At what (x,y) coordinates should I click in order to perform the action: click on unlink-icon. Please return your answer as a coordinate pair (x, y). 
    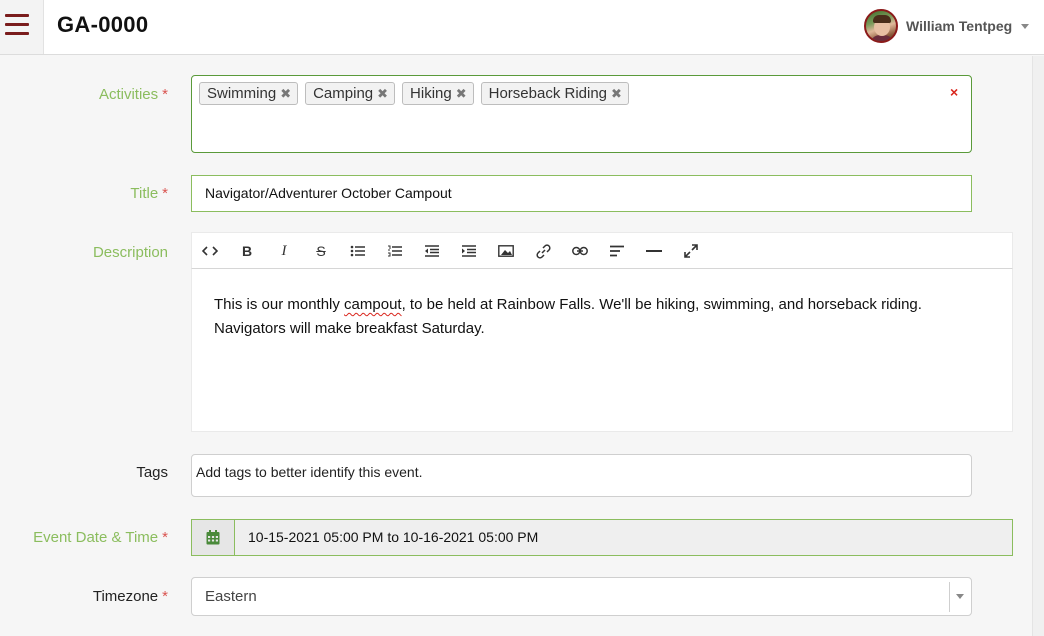
    Looking at the image, I should click on (580, 251).